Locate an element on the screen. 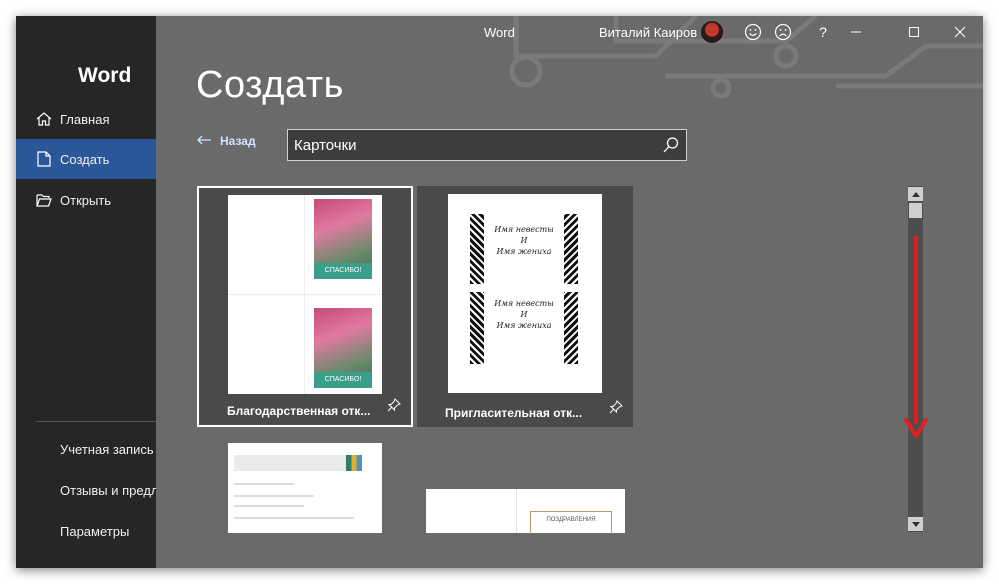  avatar is located at coordinates (712, 32).